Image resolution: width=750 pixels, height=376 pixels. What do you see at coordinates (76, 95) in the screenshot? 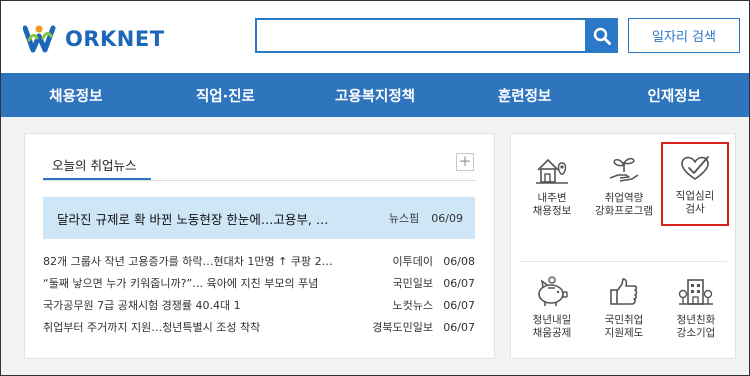
I see `nav-item-jobs: 채용정보` at bounding box center [76, 95].